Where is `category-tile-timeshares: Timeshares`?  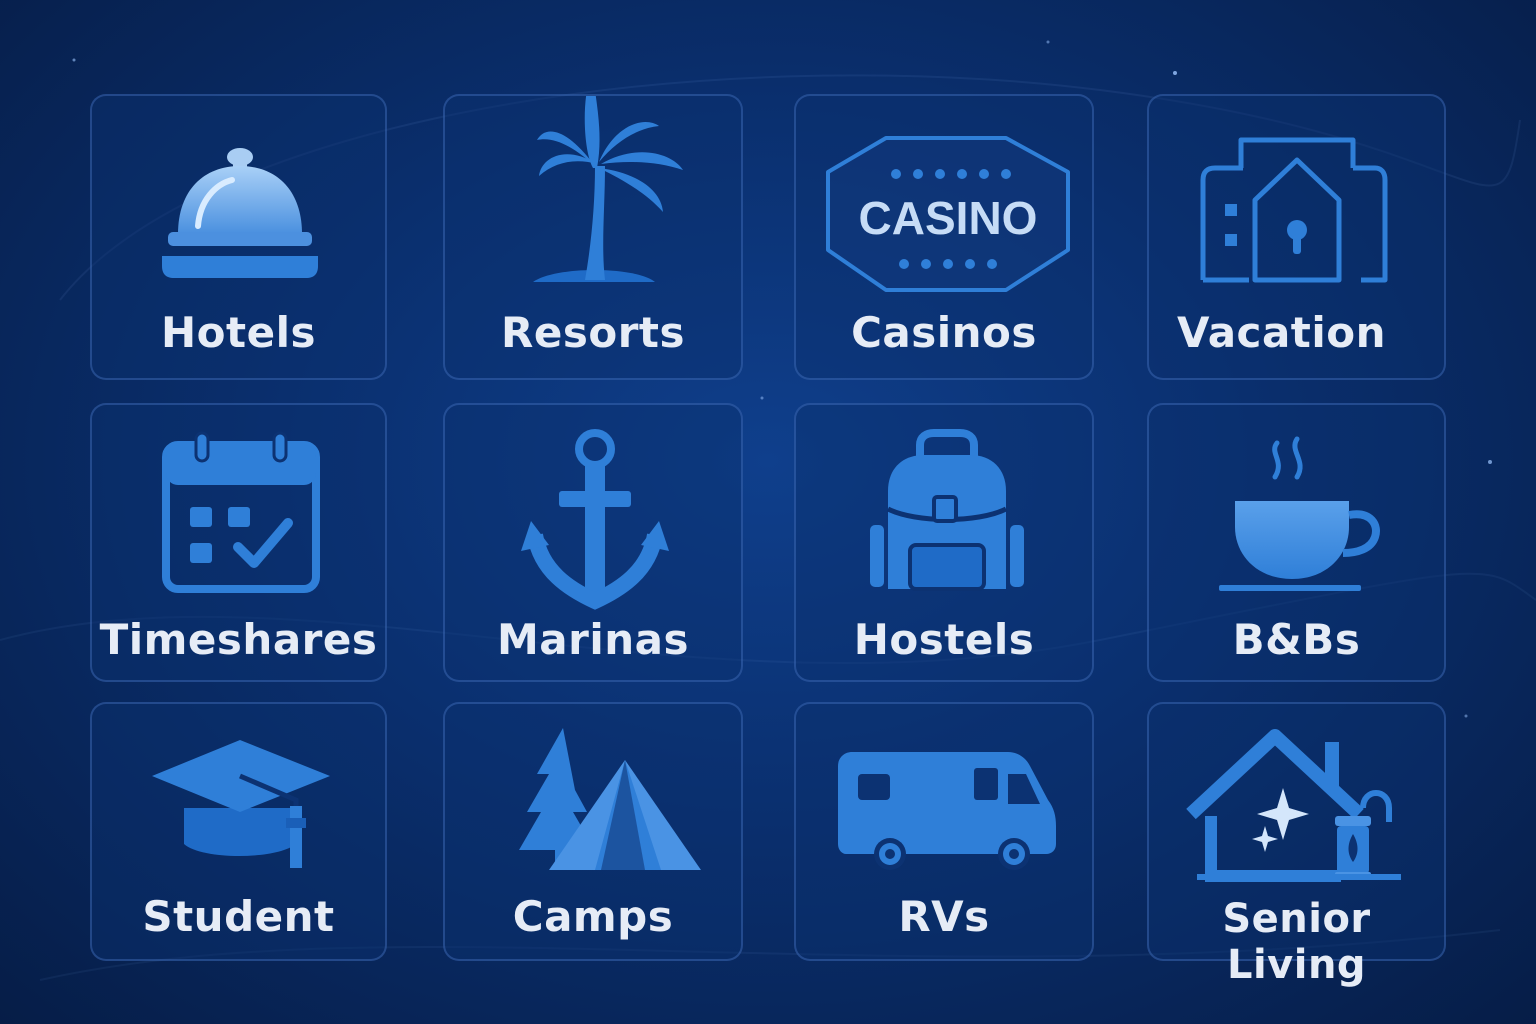
category-tile-timeshares: Timeshares is located at coordinates (238, 542).